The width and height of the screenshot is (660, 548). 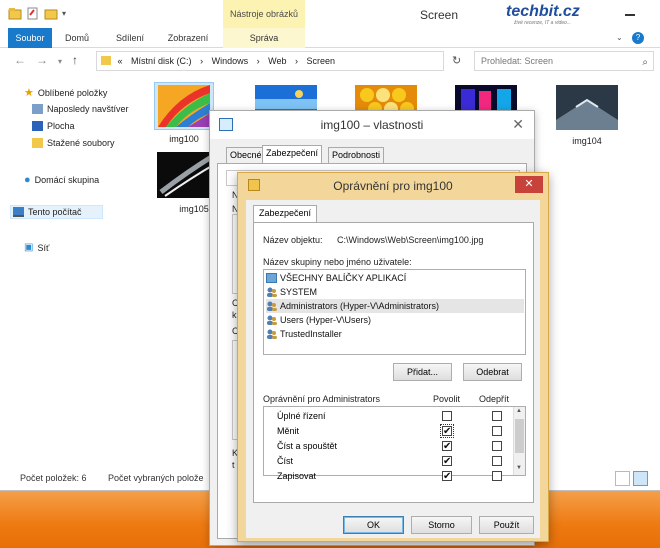 I want to click on recent-locations-icon: ▾, so click(x=60, y=61).